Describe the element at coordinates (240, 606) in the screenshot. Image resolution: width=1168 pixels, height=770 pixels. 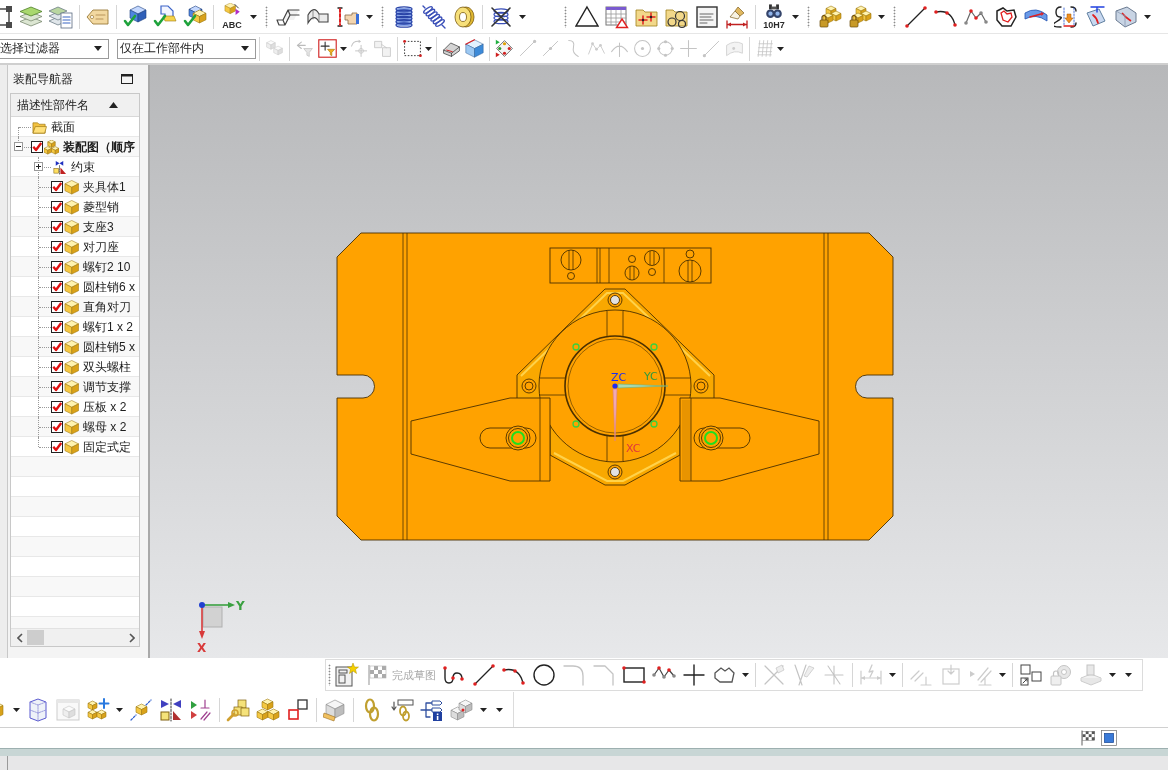
I see `axis-label: Y` at that location.